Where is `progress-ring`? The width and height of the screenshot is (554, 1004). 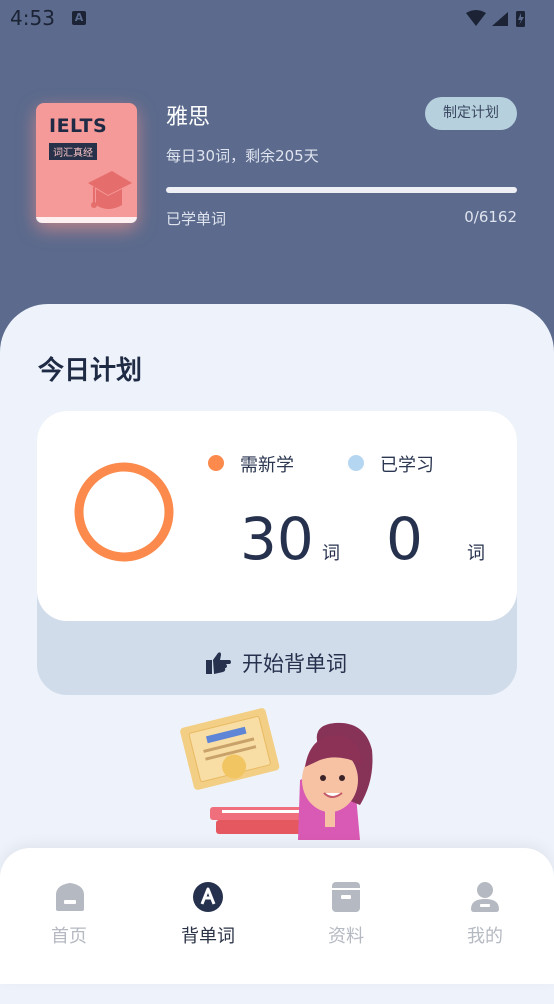
progress-ring is located at coordinates (124, 512).